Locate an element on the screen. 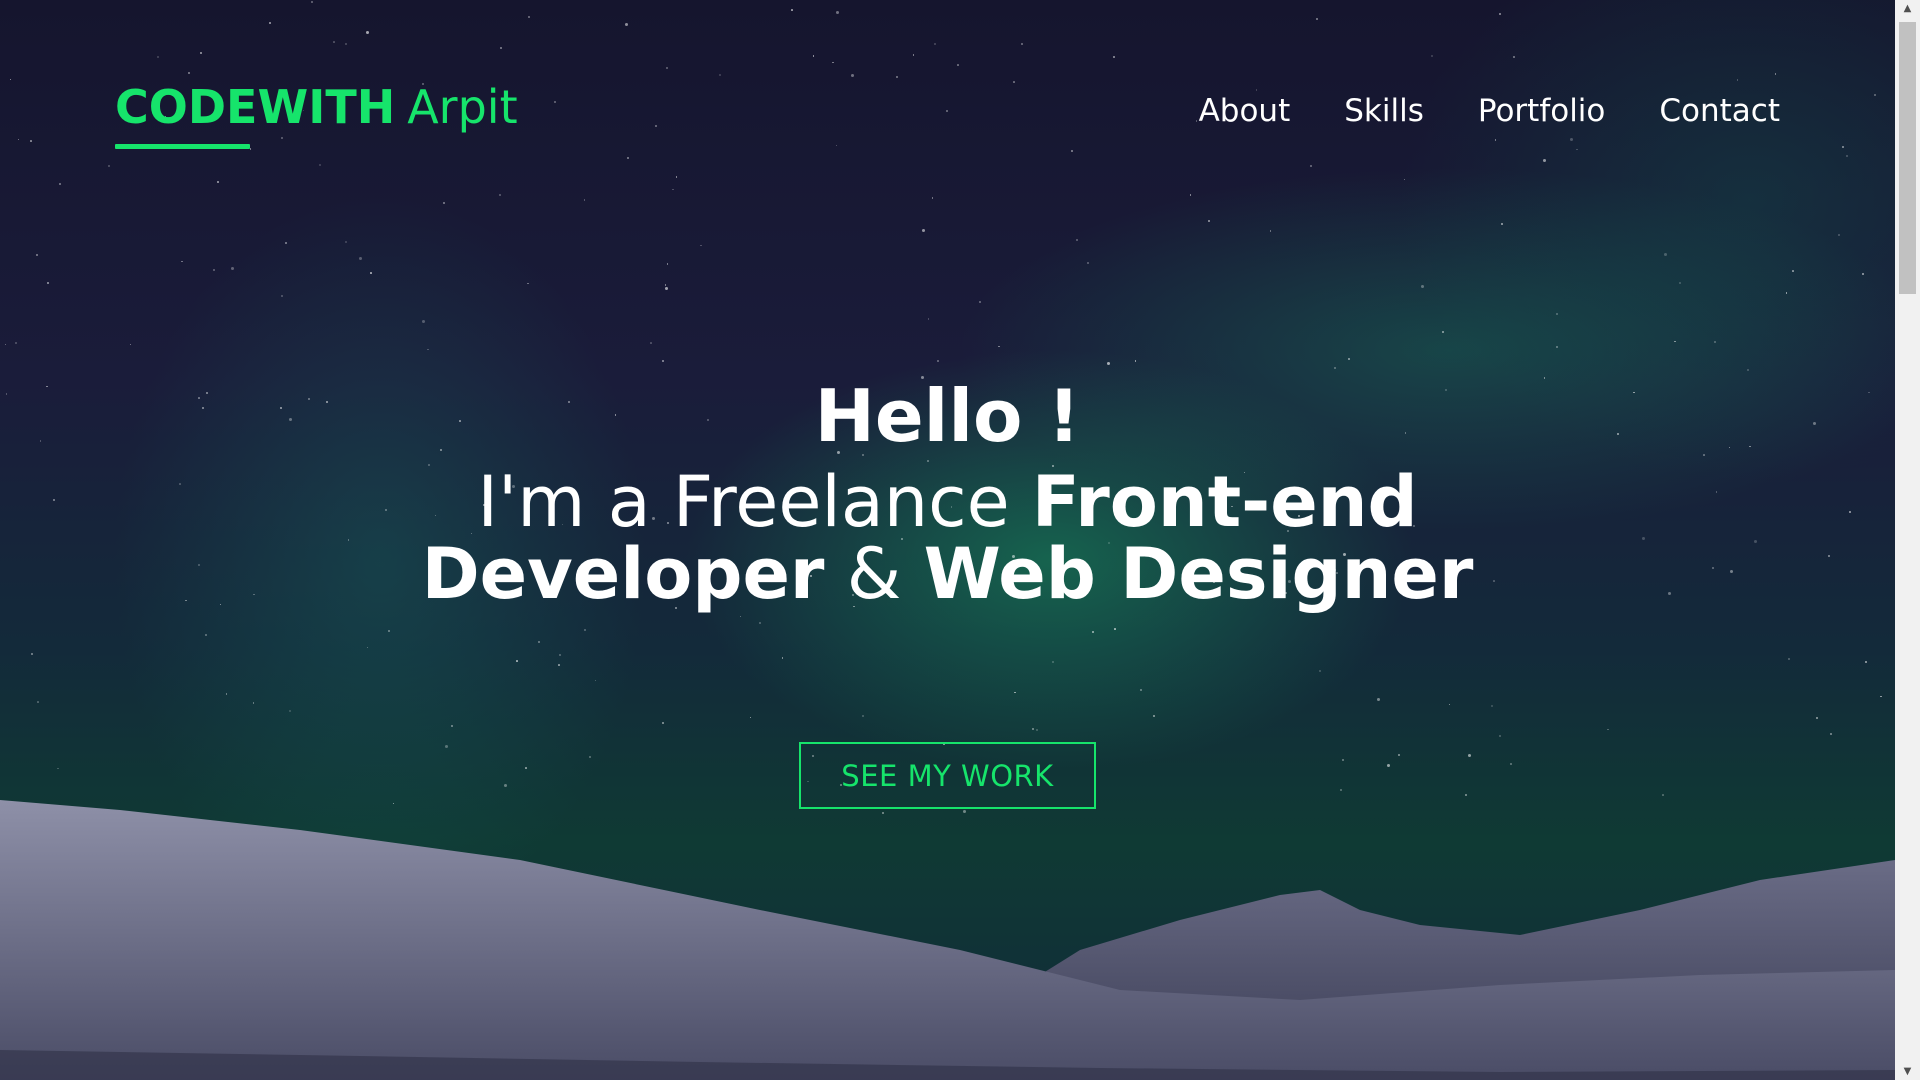  site-logo: CODEWITH Arpit is located at coordinates (316, 107).